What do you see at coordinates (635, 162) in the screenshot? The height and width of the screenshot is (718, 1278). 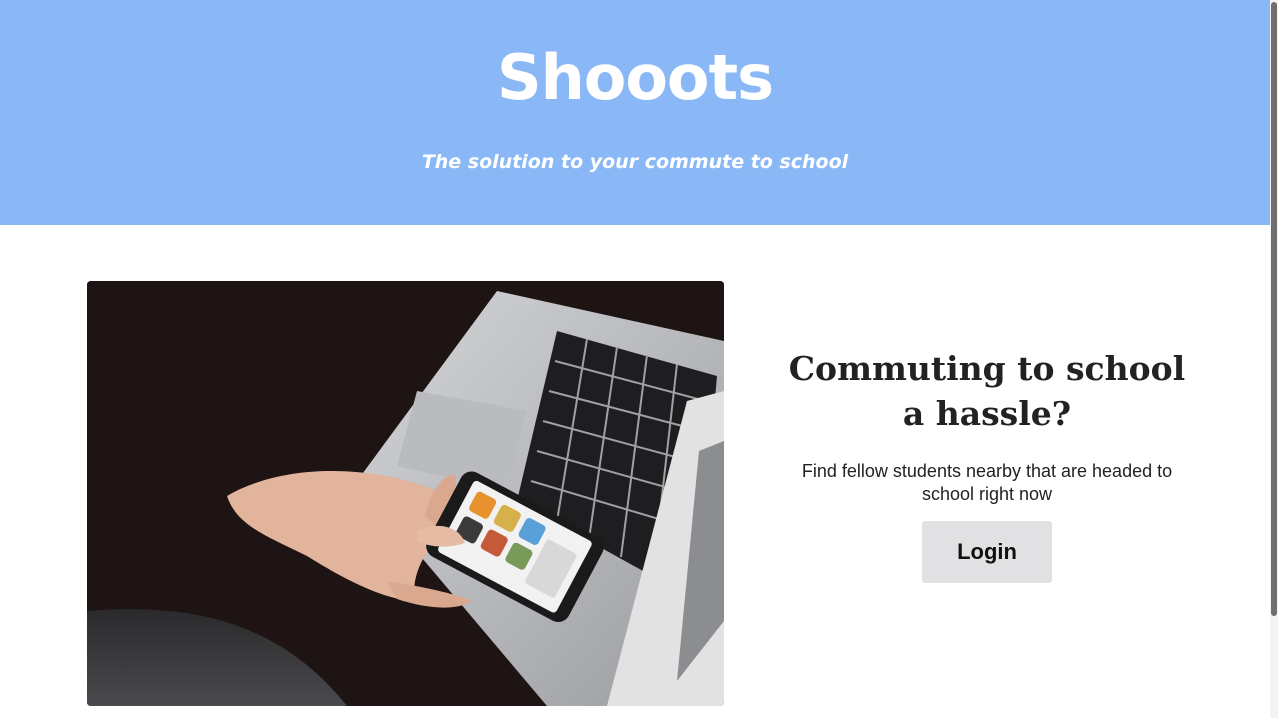 I see `tagline: The solution to your commute to school` at bounding box center [635, 162].